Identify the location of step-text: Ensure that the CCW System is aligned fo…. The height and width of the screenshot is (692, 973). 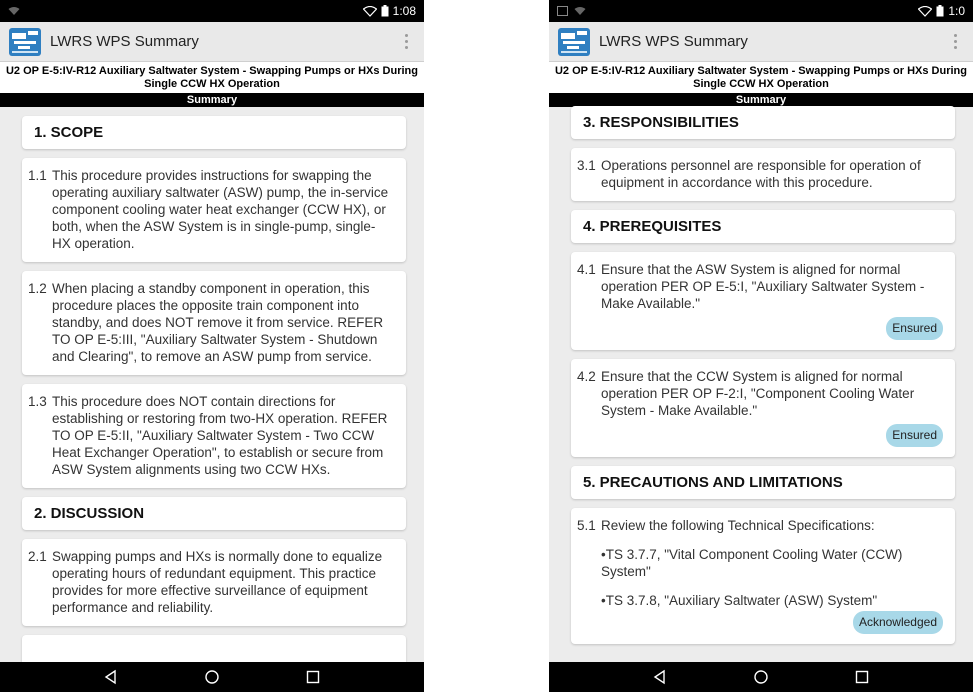
(758, 393).